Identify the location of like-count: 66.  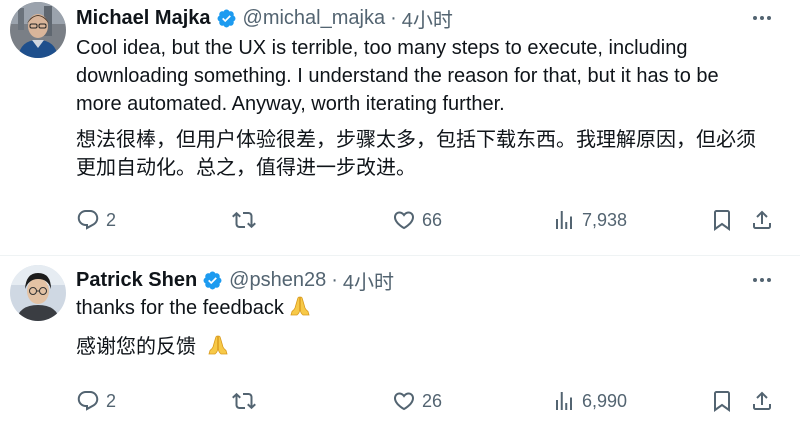
(432, 219).